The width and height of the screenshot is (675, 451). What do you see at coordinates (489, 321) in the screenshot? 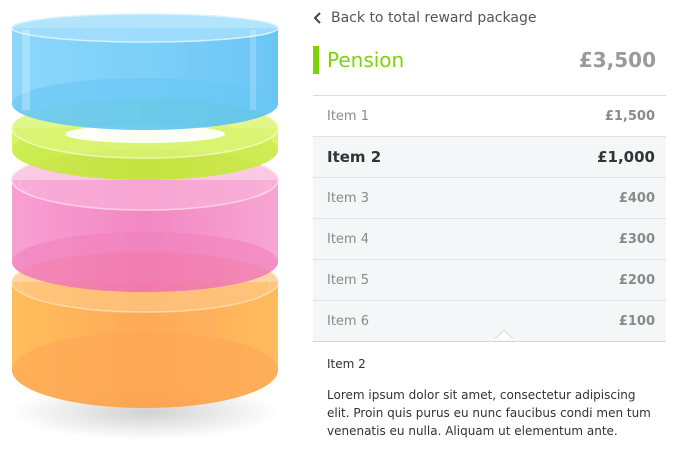
I see `item-row: Item 6 £100` at bounding box center [489, 321].